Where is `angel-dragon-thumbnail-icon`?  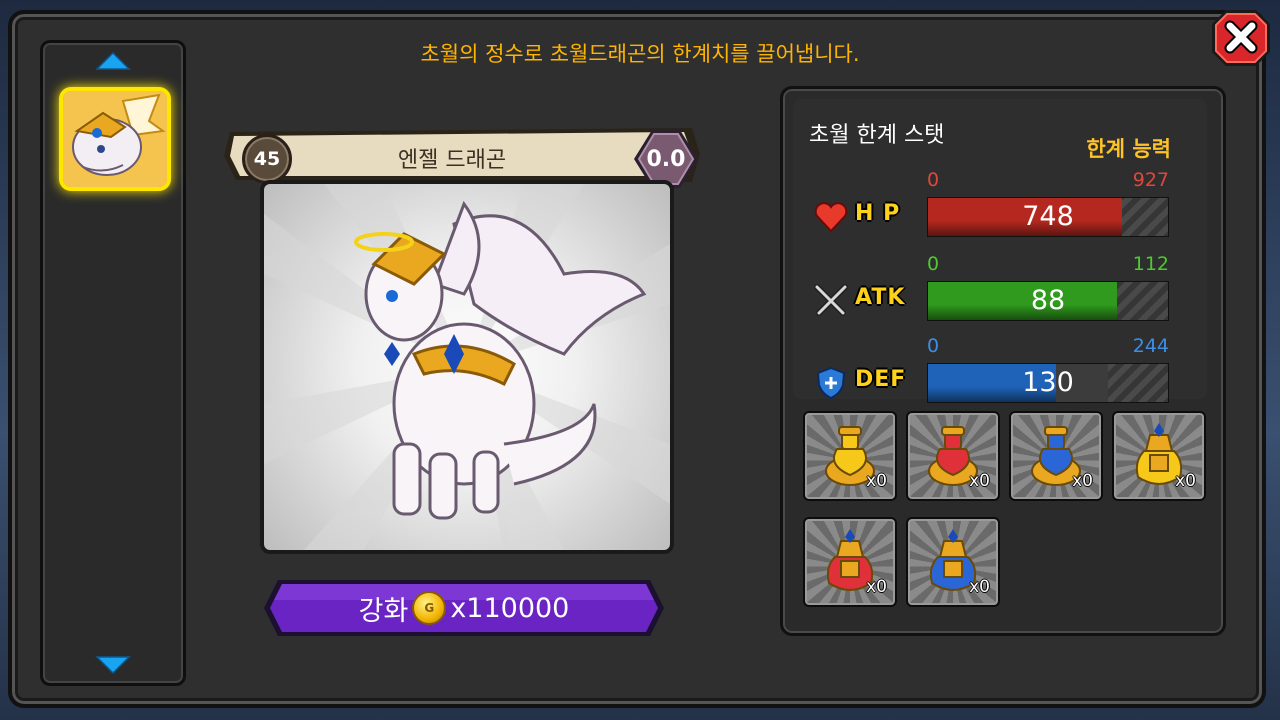 angel-dragon-thumbnail-icon is located at coordinates (115, 139).